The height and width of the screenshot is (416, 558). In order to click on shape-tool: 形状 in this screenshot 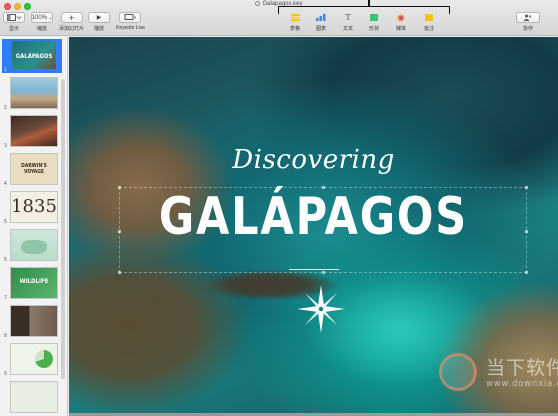, I will do `click(374, 22)`.